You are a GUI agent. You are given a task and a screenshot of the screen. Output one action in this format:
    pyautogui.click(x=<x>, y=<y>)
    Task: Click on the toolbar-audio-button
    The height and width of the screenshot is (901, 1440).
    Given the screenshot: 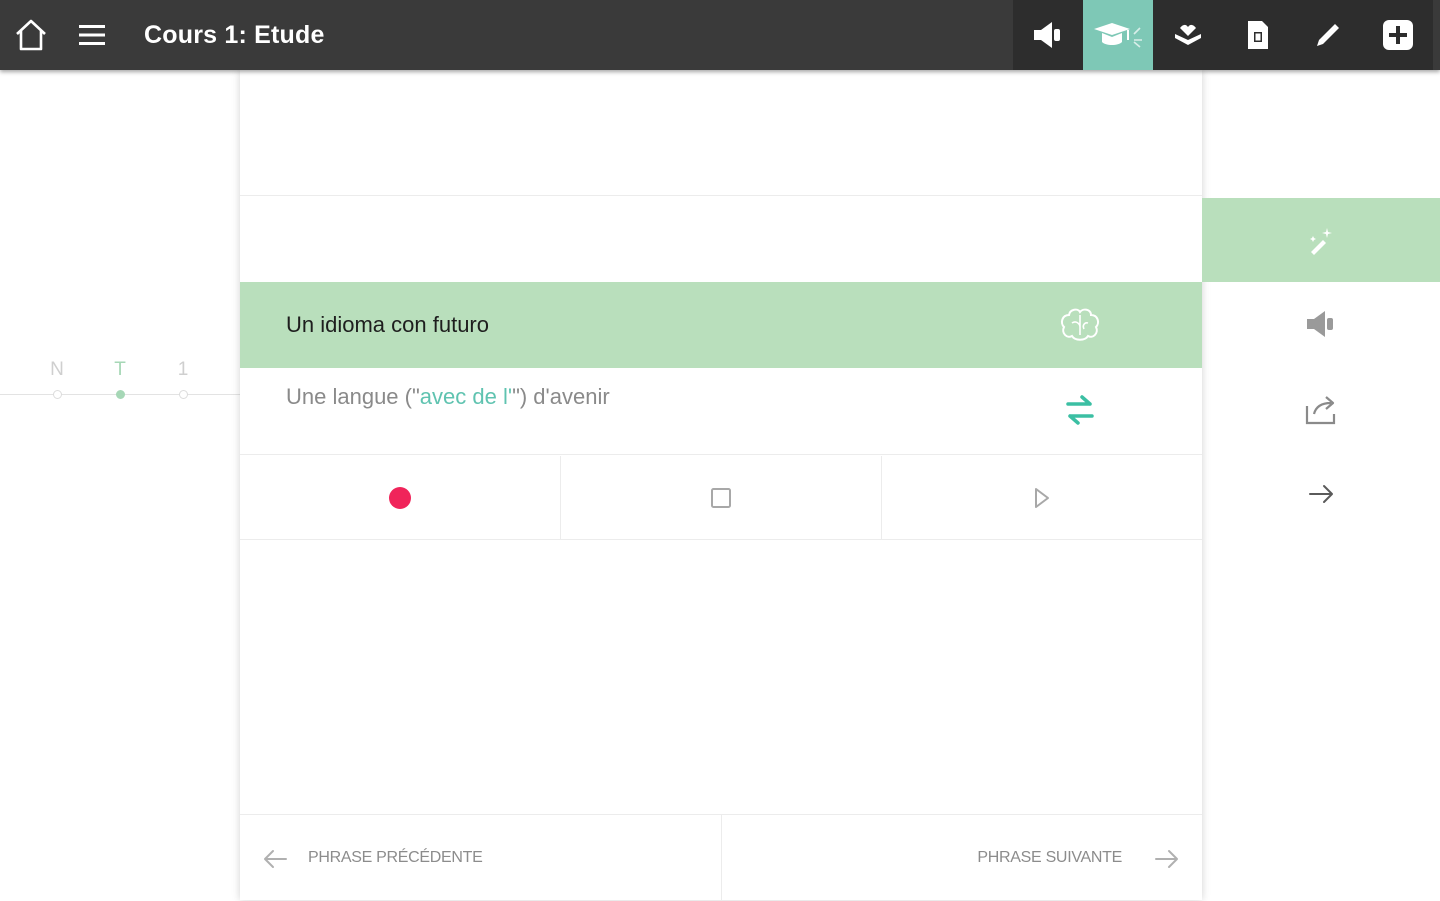 What is the action you would take?
    pyautogui.click(x=1048, y=35)
    